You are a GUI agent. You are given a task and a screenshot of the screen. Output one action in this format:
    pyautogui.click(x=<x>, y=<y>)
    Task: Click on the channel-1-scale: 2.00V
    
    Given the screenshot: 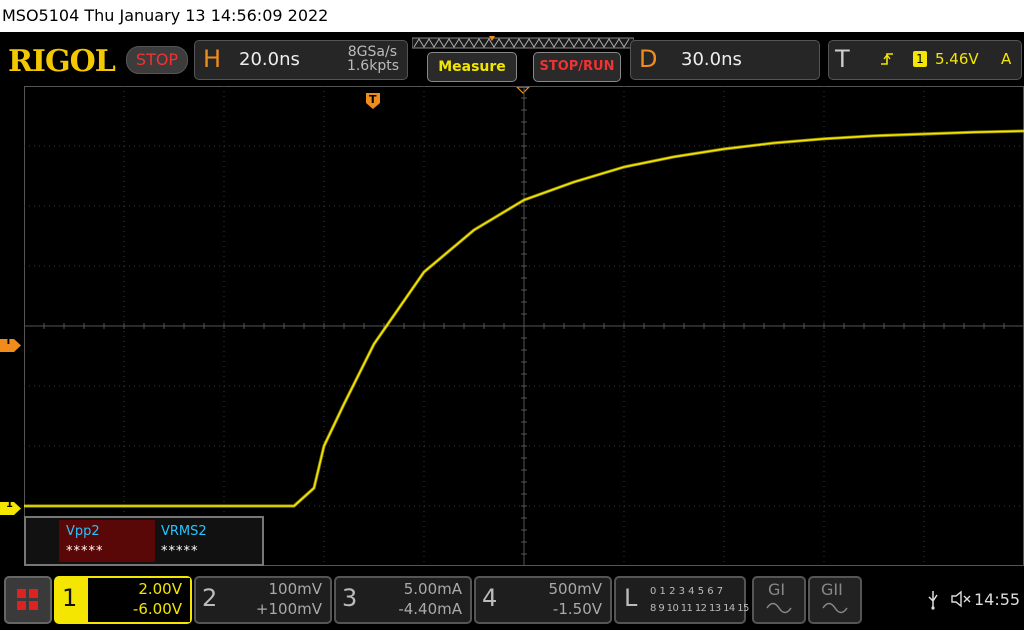 What is the action you would take?
    pyautogui.click(x=160, y=589)
    